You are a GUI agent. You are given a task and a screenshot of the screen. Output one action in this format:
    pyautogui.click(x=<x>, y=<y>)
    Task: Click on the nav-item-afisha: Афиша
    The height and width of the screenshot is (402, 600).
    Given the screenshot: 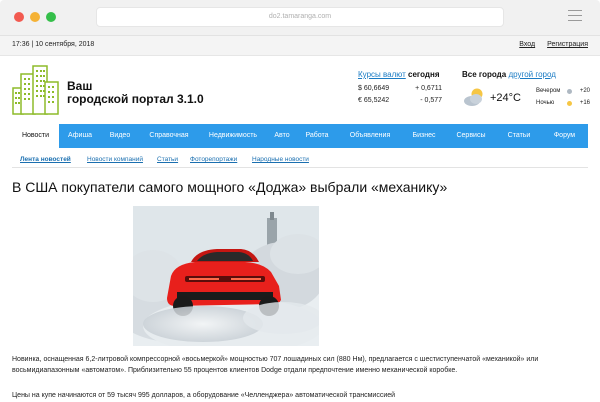 What is the action you would take?
    pyautogui.click(x=80, y=136)
    